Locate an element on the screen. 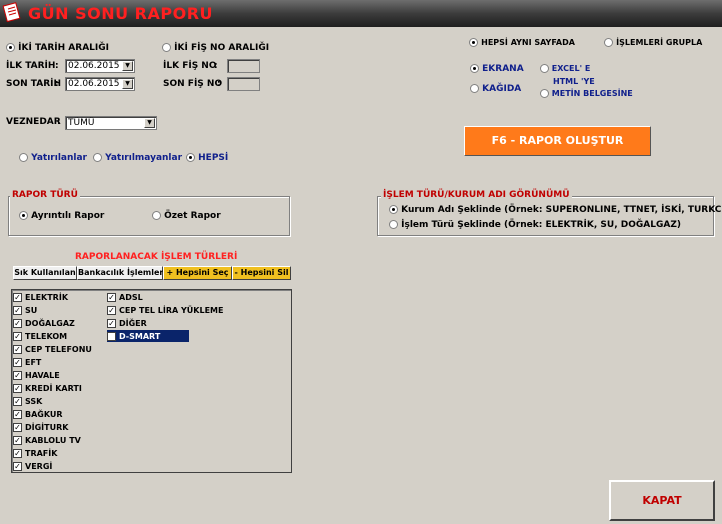  output-excel-radio is located at coordinates (544, 68).